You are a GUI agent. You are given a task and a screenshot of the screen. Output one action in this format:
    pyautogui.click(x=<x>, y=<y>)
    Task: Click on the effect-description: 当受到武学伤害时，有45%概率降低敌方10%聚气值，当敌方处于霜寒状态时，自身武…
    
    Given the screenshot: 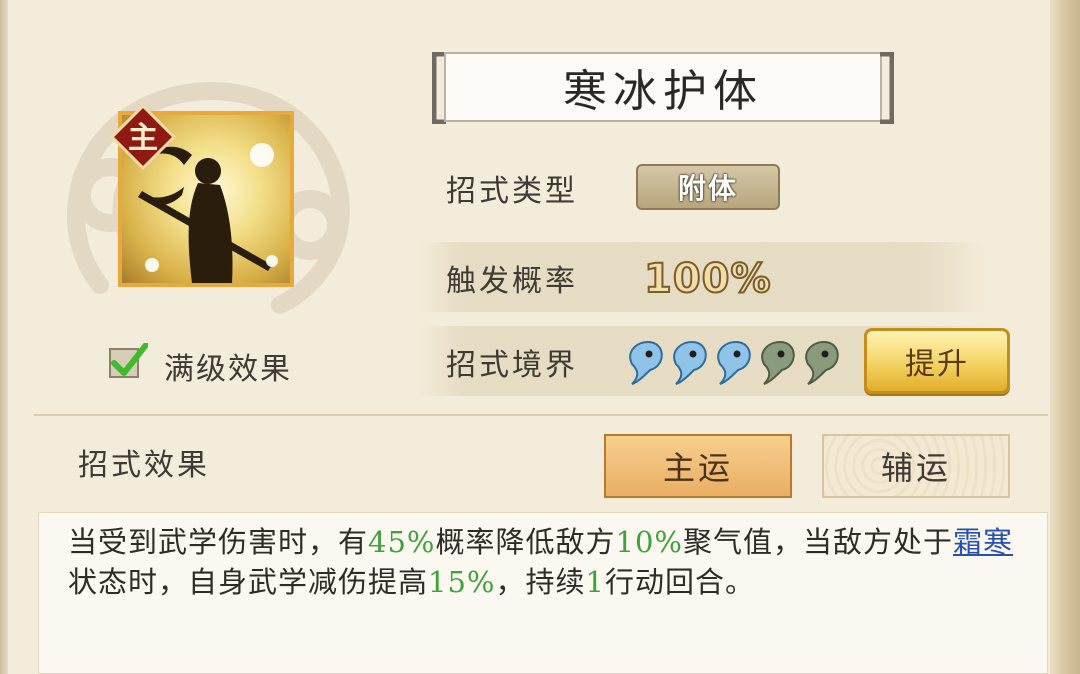 What is the action you would take?
    pyautogui.click(x=548, y=562)
    